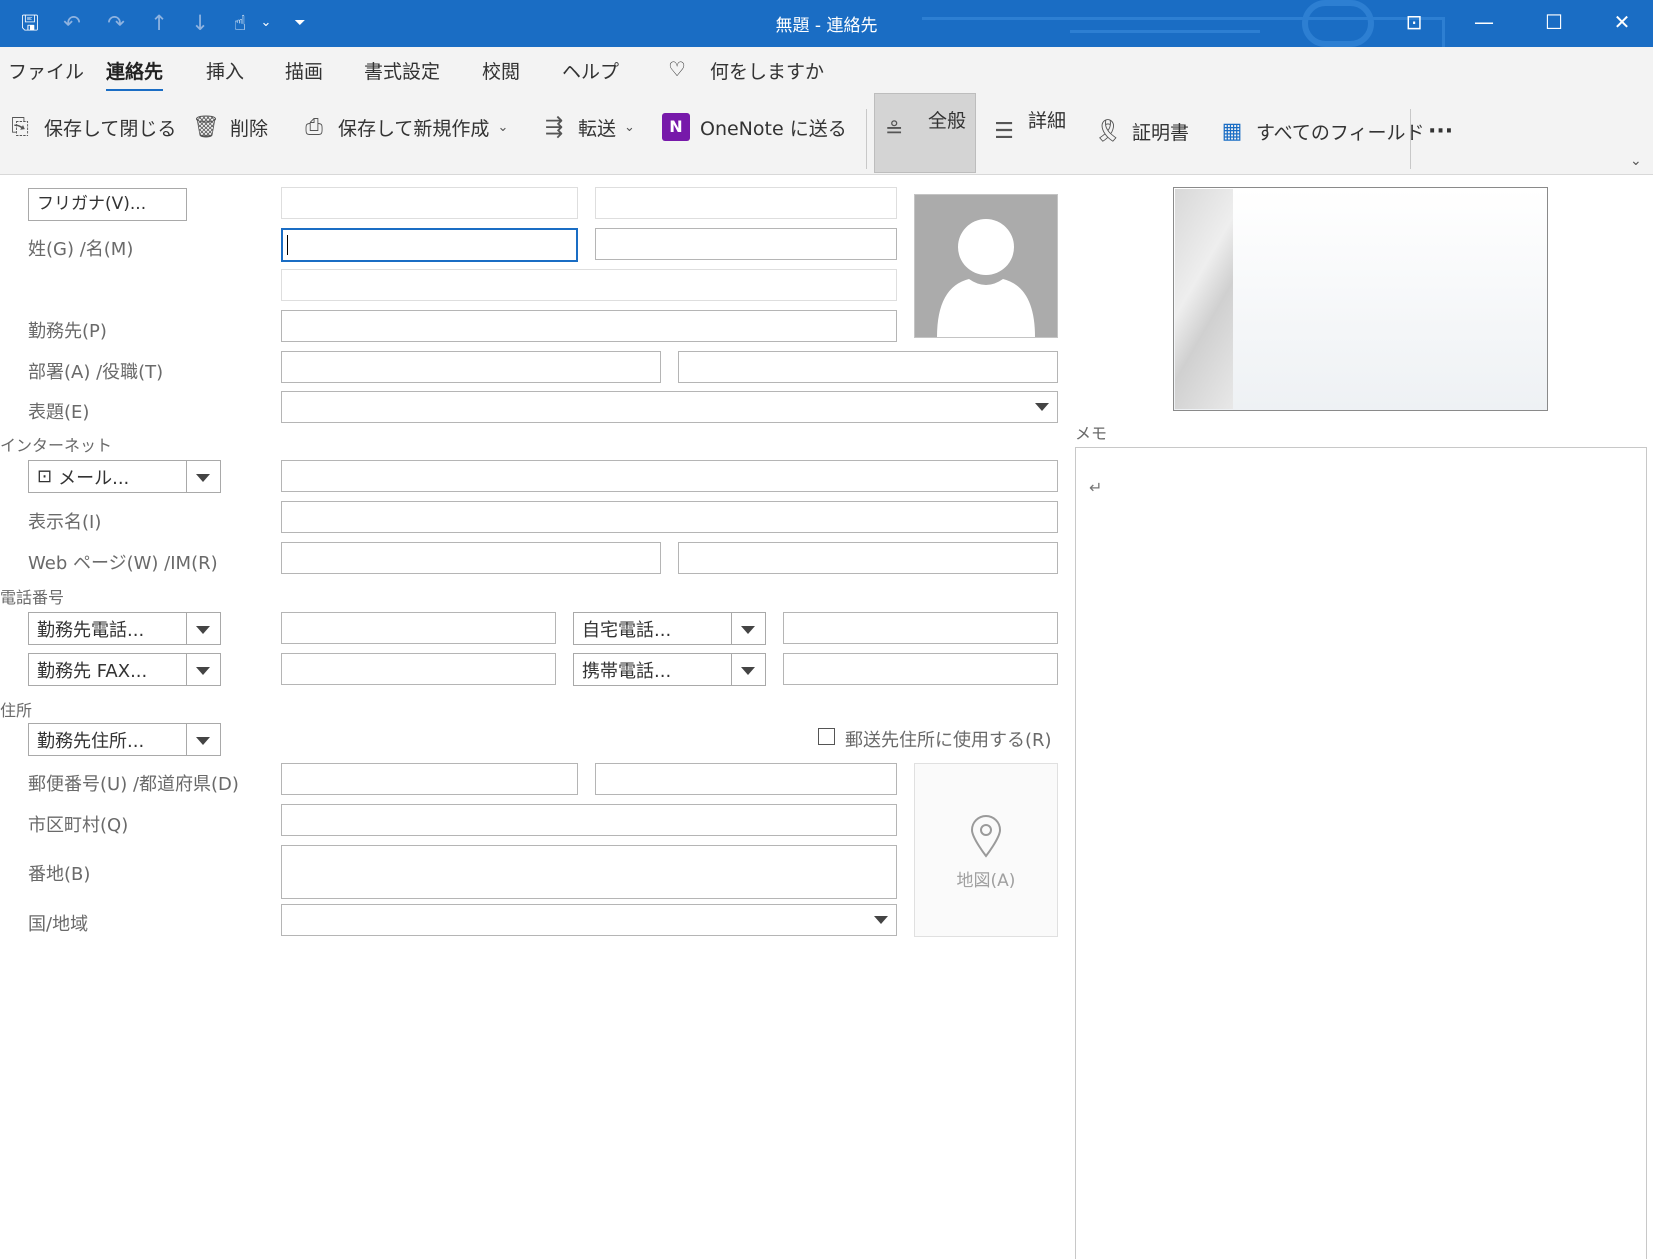 This screenshot has width=1653, height=1259. I want to click on map-pin-icon, so click(986, 836).